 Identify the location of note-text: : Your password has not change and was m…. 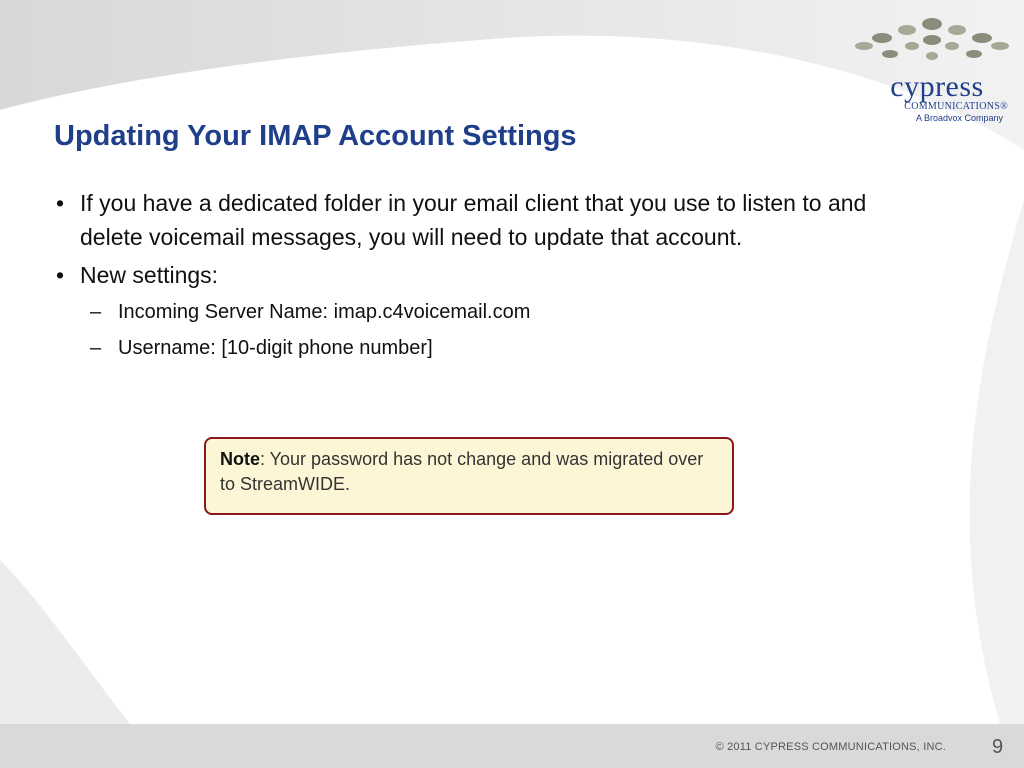
(462, 471).